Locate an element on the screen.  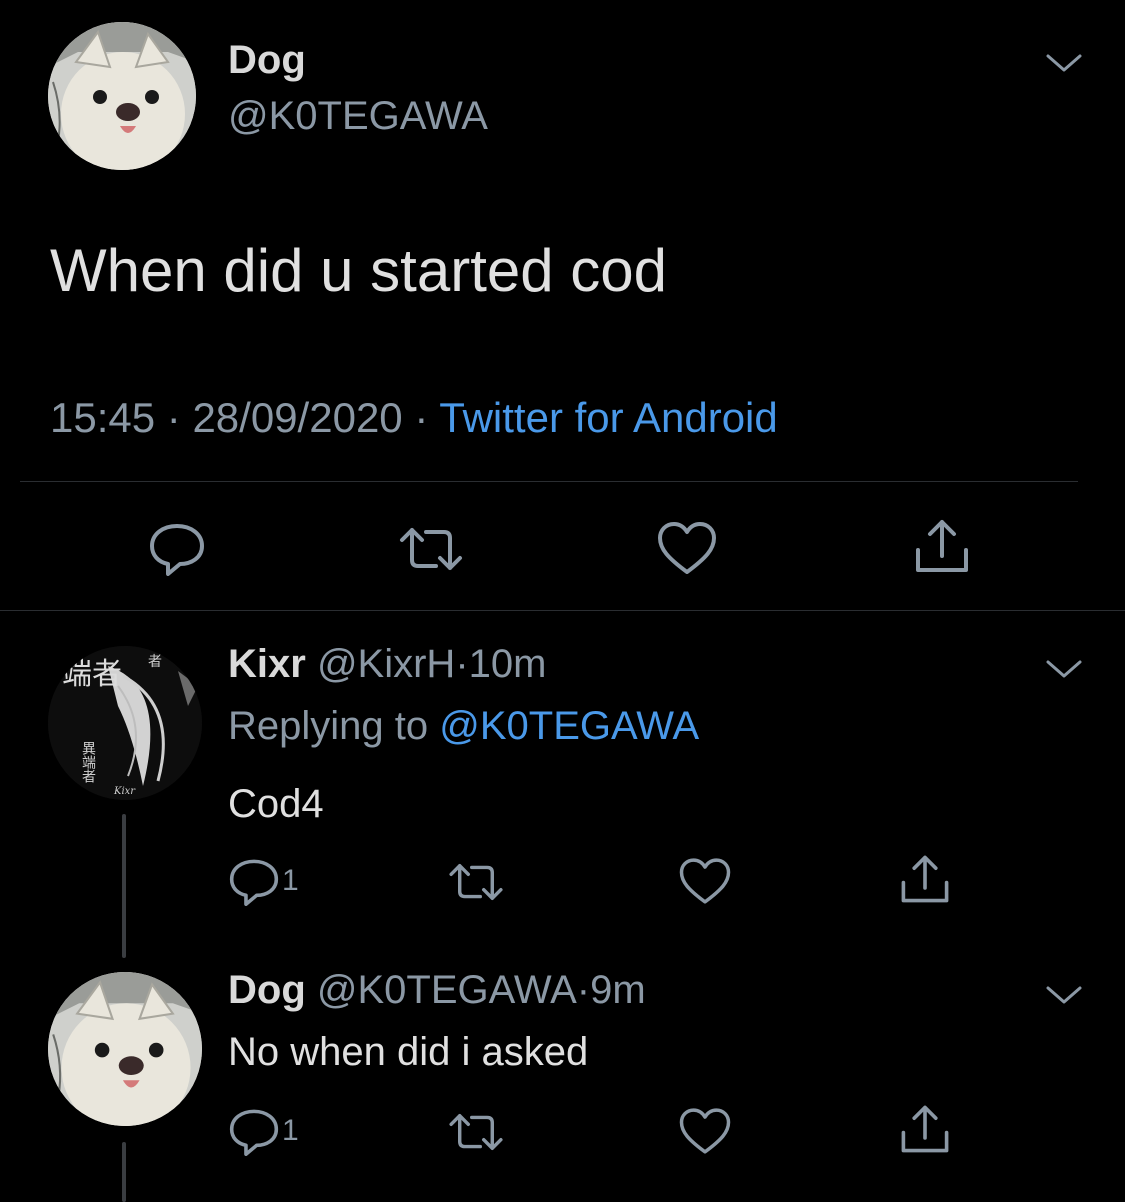
reply-button is located at coordinates (177, 548).